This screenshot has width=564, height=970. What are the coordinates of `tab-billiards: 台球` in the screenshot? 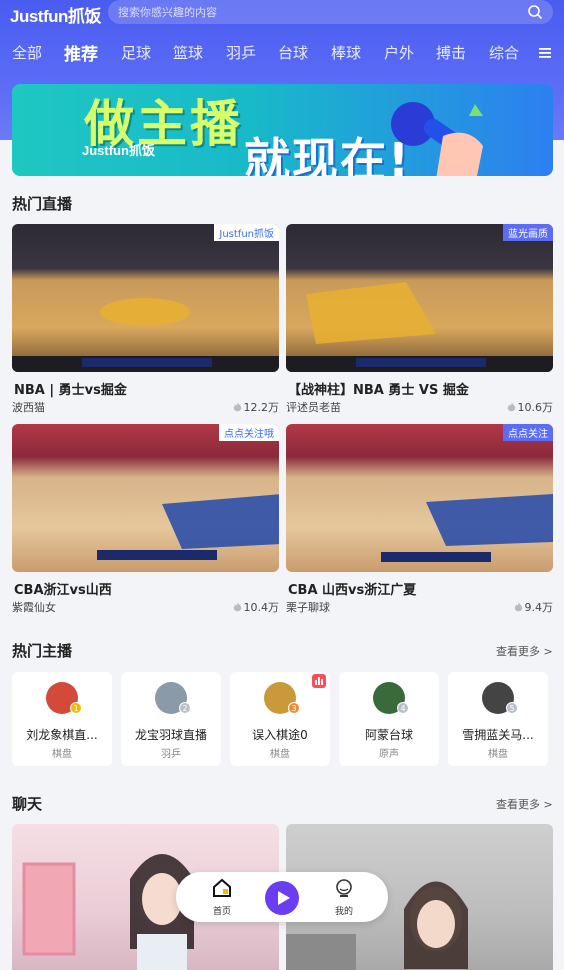 It's located at (293, 52).